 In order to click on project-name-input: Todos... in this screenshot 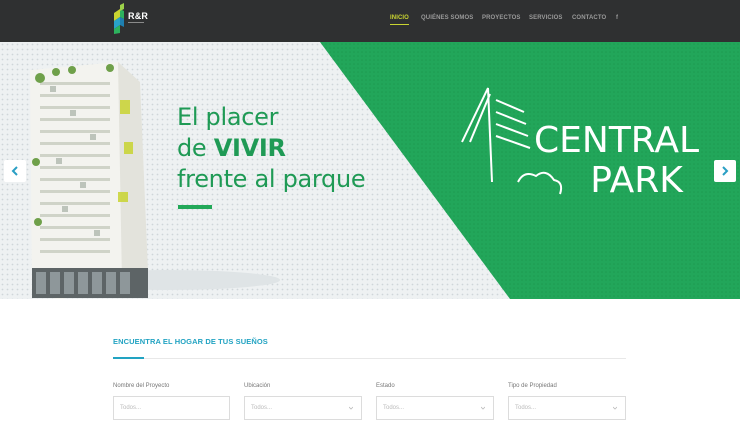, I will do `click(171, 408)`.